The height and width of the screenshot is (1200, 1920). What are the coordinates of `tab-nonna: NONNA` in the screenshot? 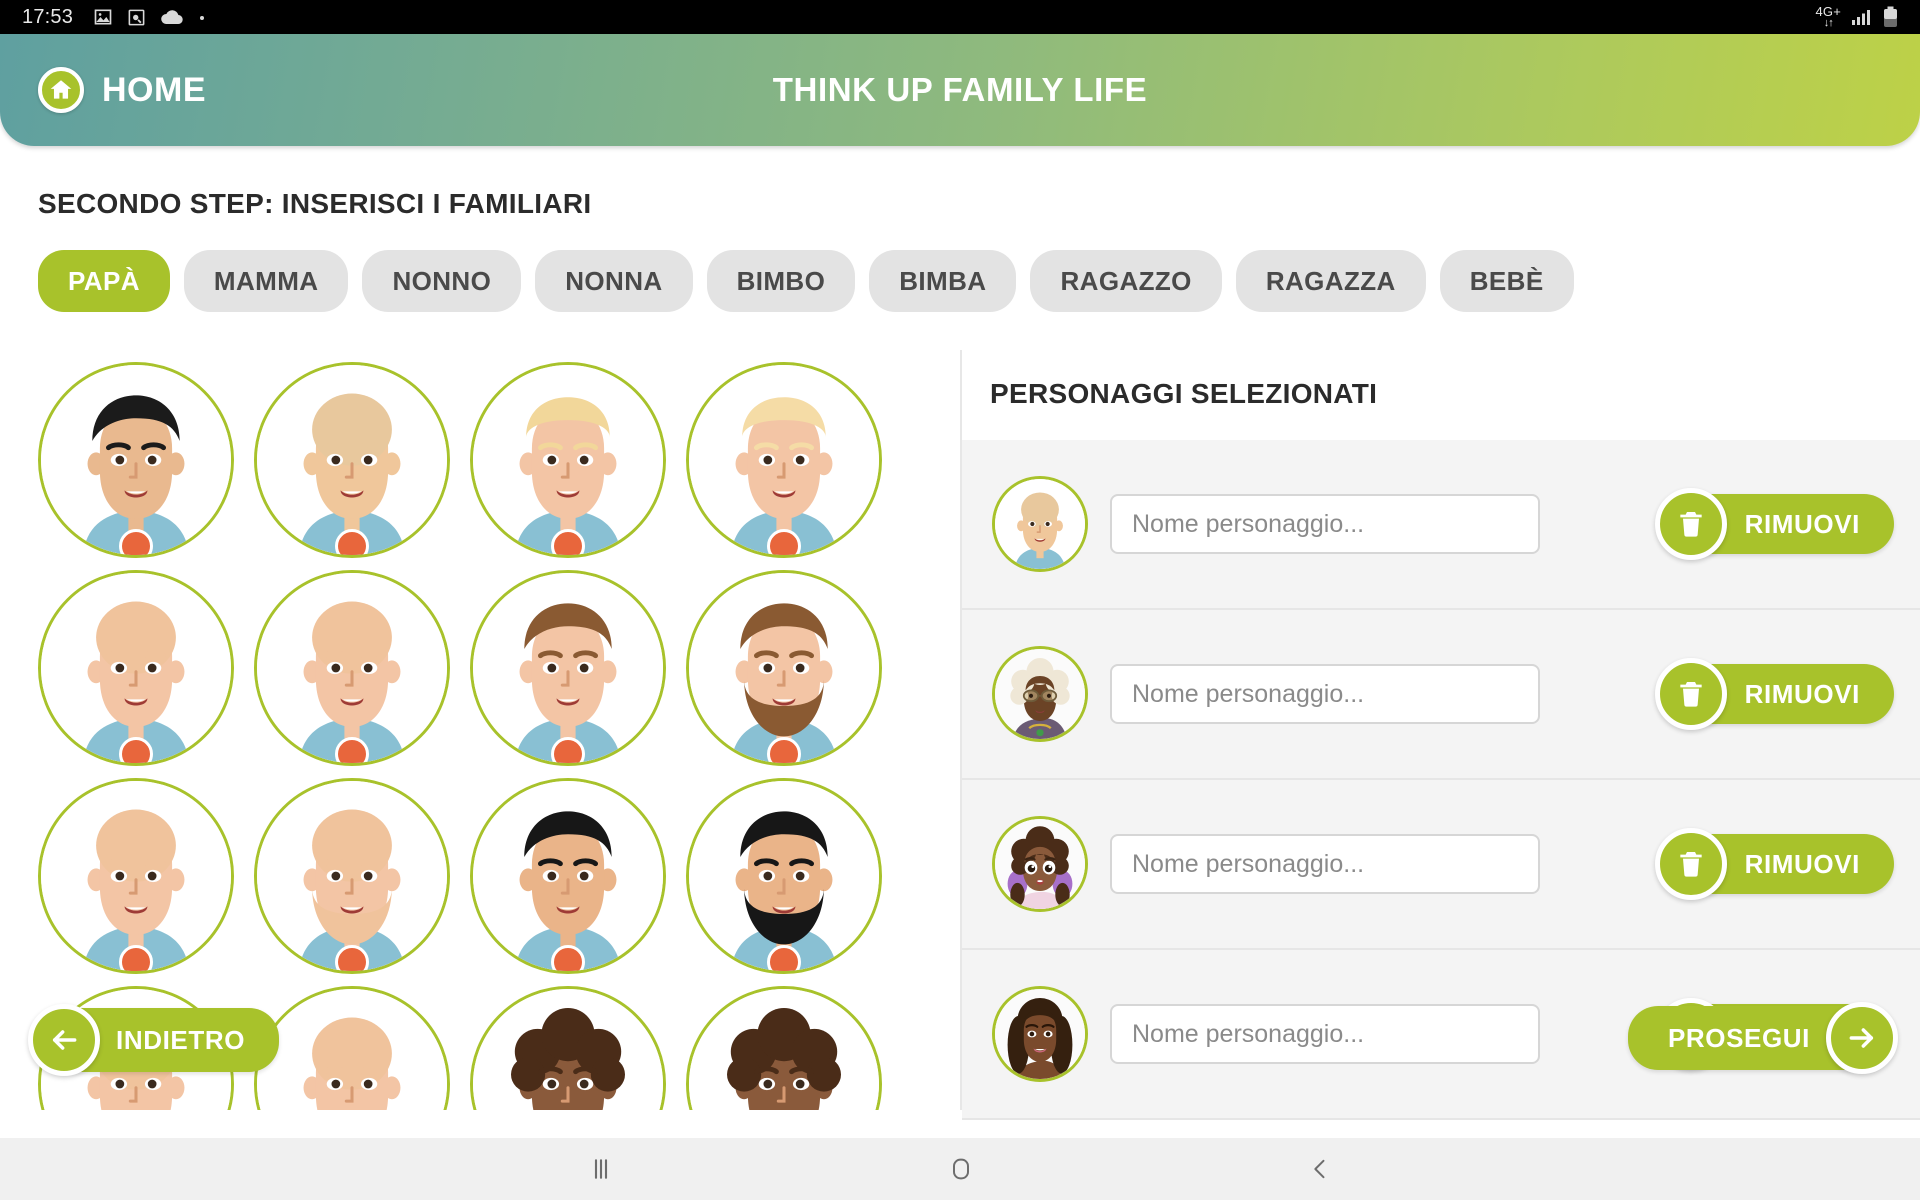 It's located at (614, 281).